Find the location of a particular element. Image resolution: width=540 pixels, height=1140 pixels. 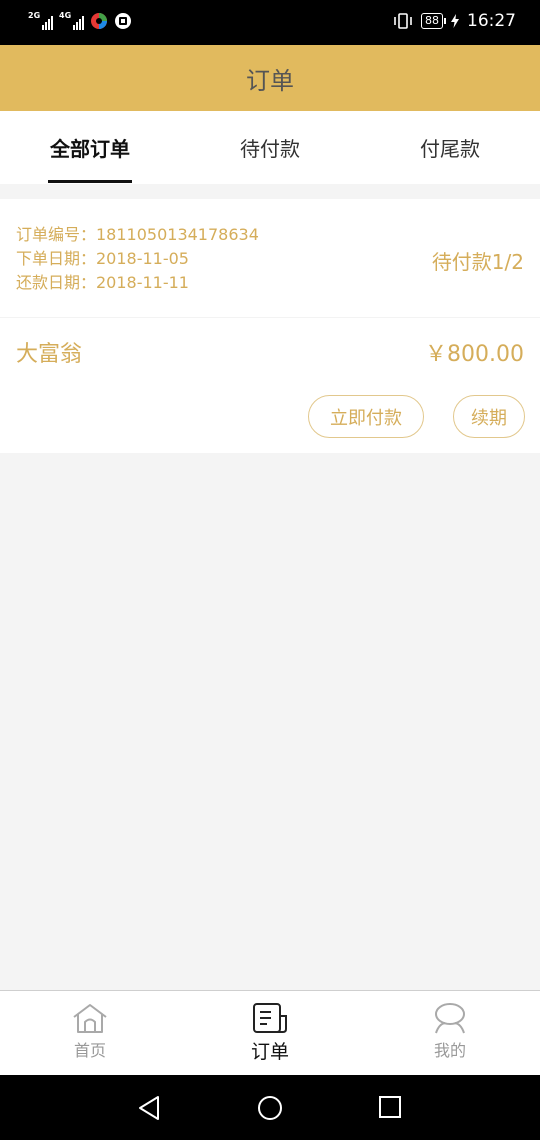

recents-icon is located at coordinates (390, 1107).